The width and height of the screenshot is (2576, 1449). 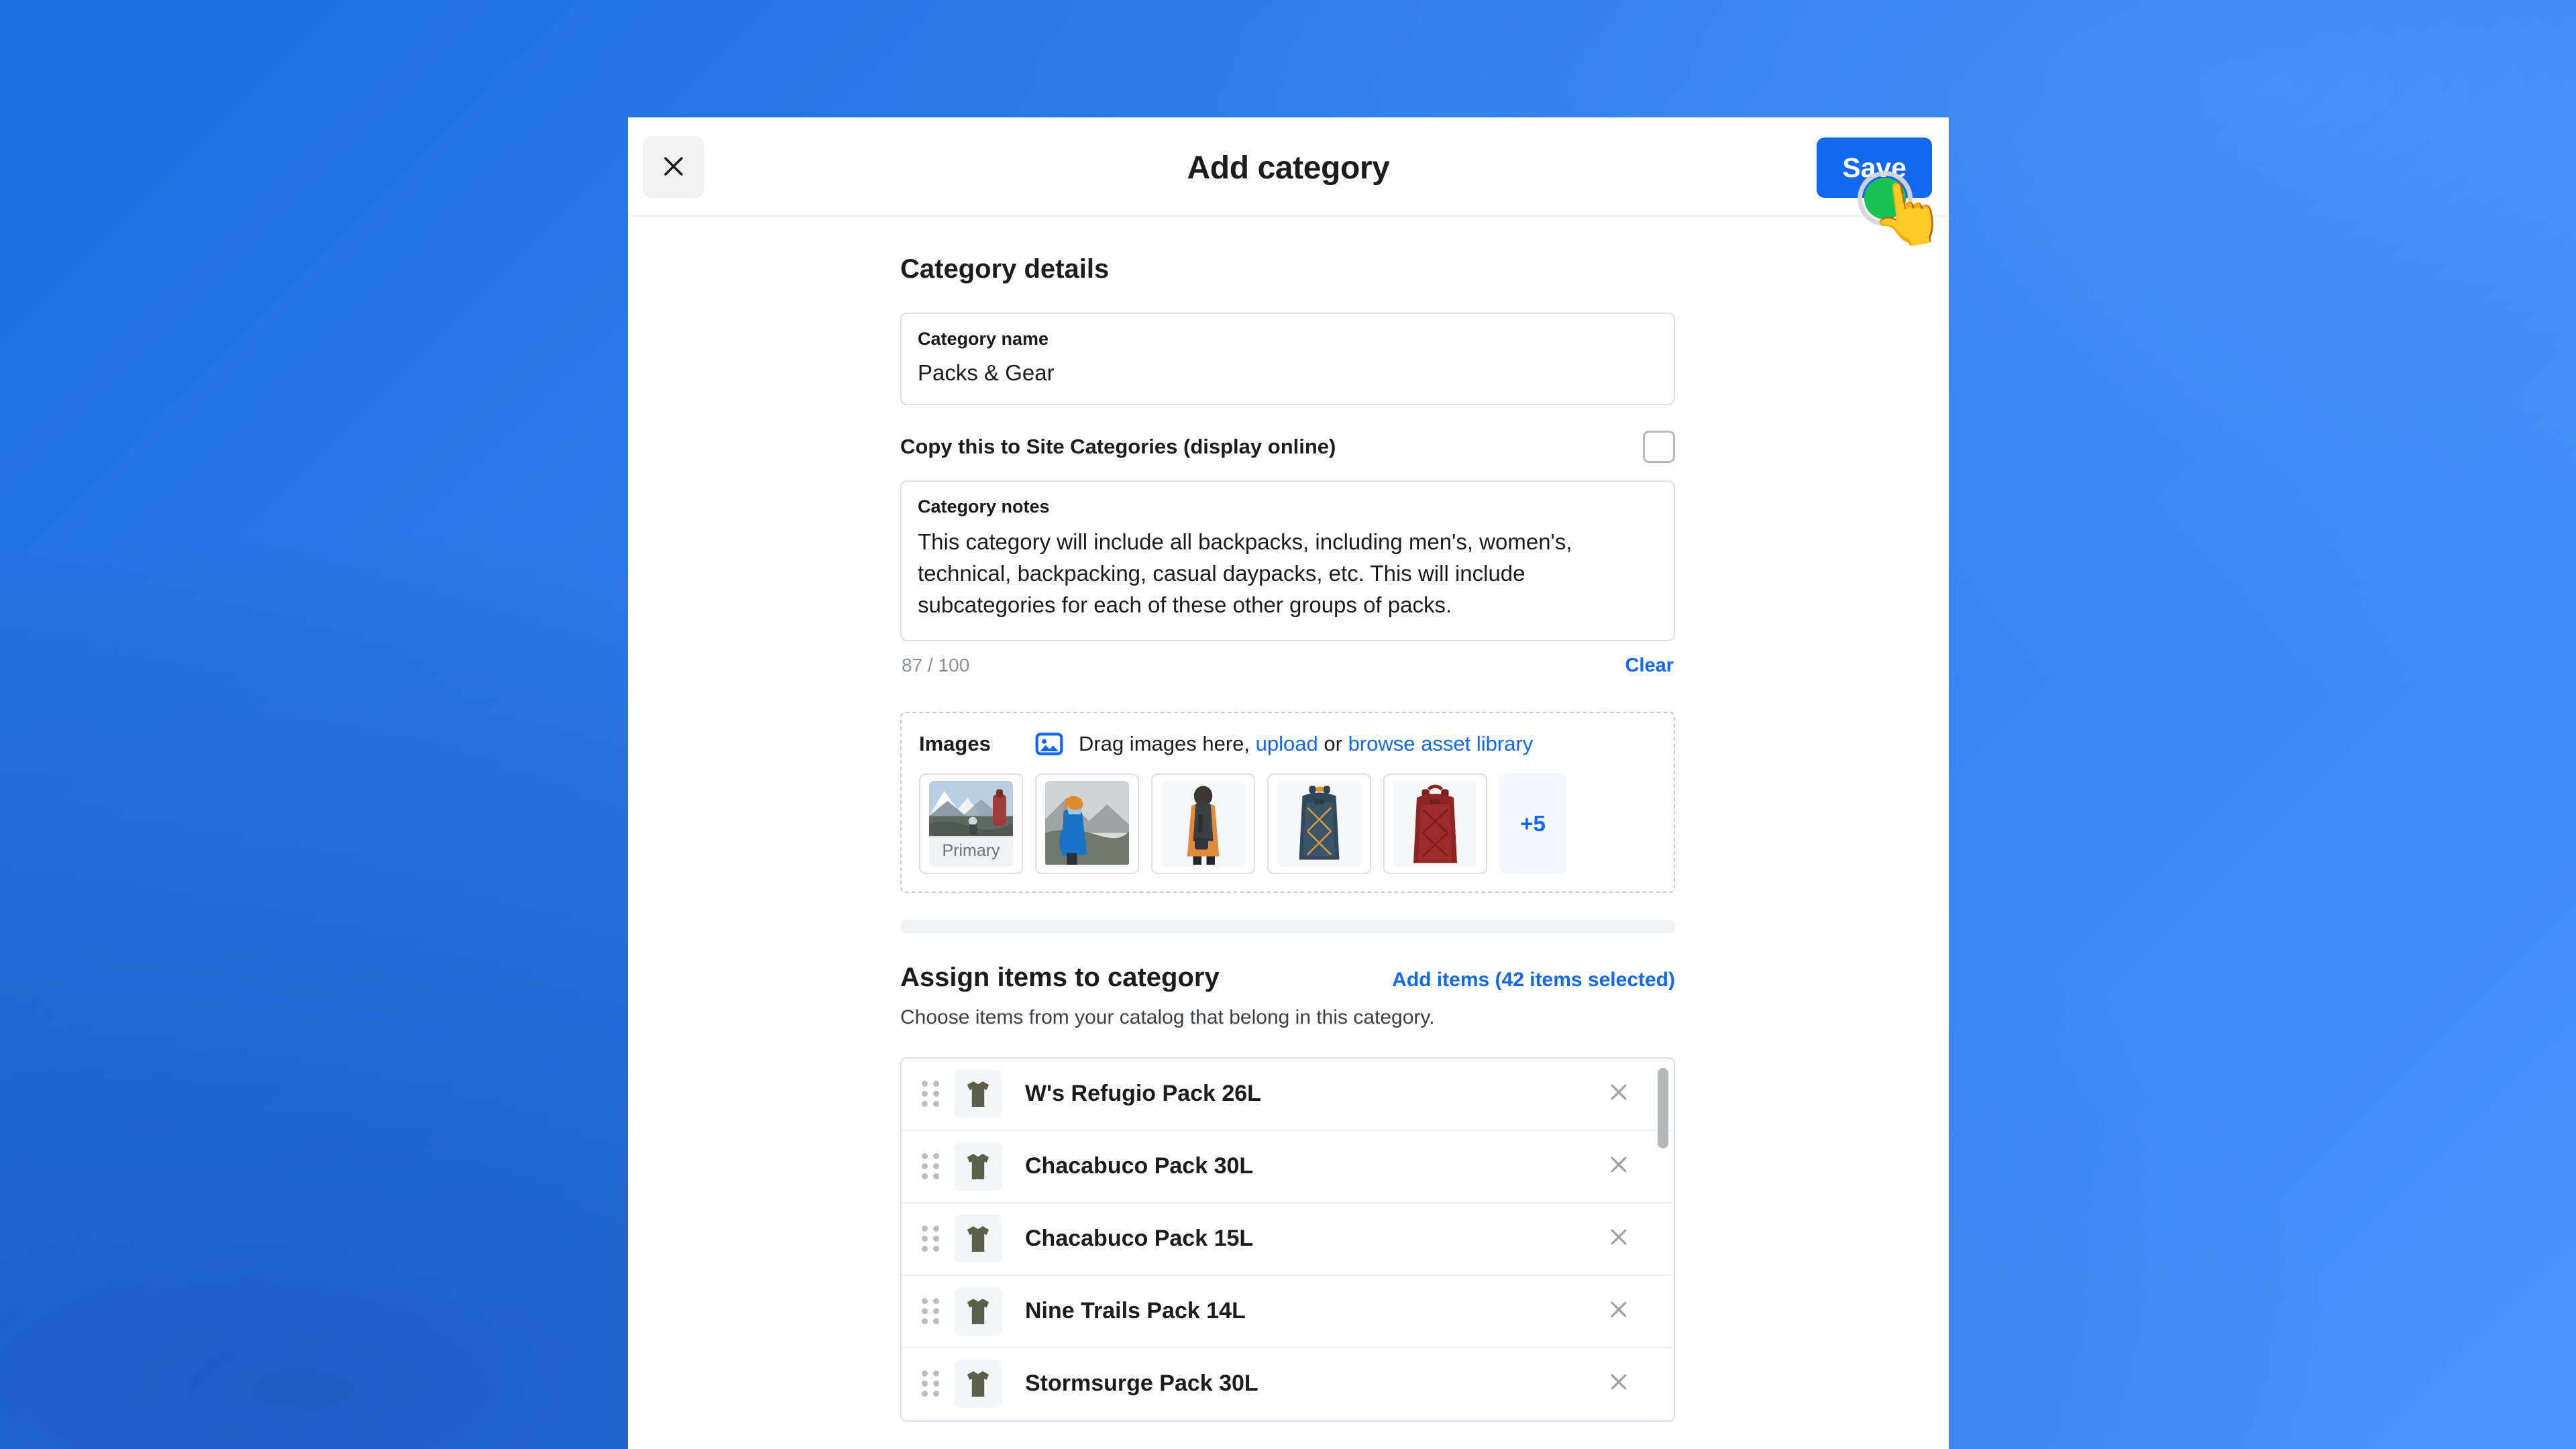 I want to click on list-item: Nine Trails Pack 14L, so click(x=1288, y=1312).